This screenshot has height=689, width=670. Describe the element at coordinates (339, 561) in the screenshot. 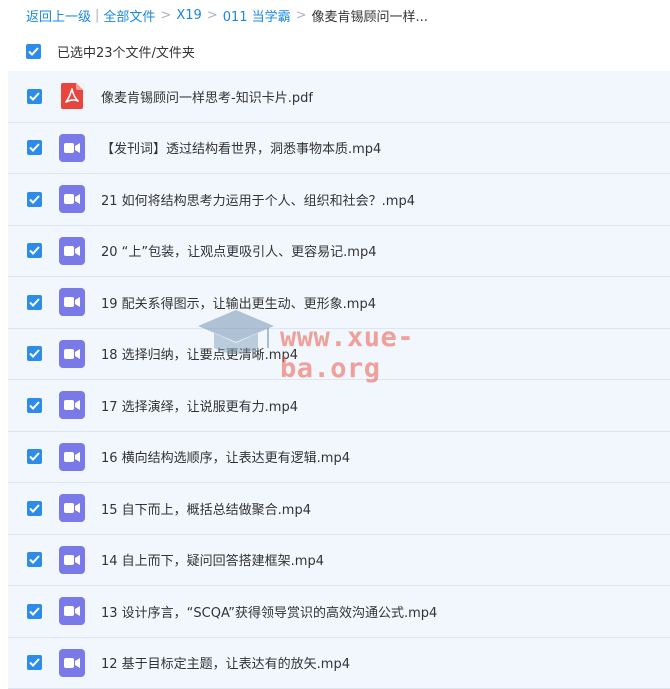

I see `file-row: 14 自上而下，疑问回答搭建框架.mp4` at that location.